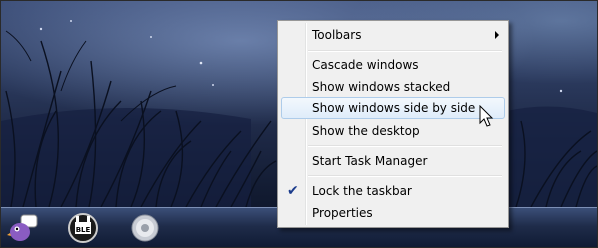  I want to click on menu-item-label: Toolbars, so click(337, 35).